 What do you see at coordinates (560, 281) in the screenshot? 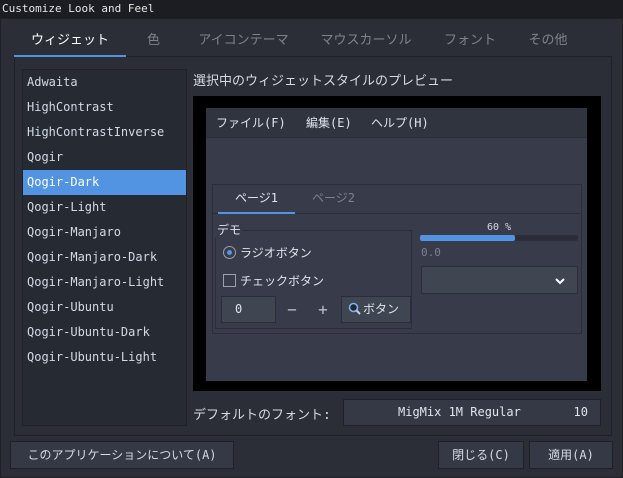
I see `chevron-down-icon` at bounding box center [560, 281].